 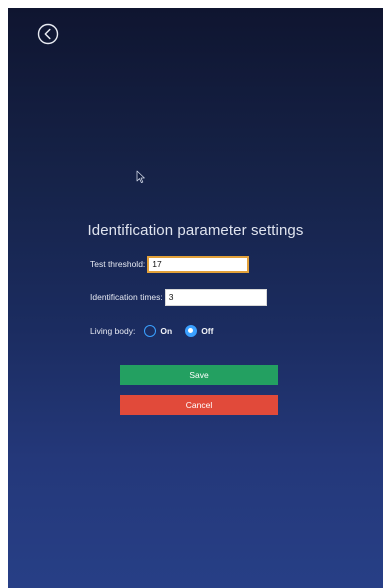 I want to click on living-body-label: Living body:, so click(x=113, y=331).